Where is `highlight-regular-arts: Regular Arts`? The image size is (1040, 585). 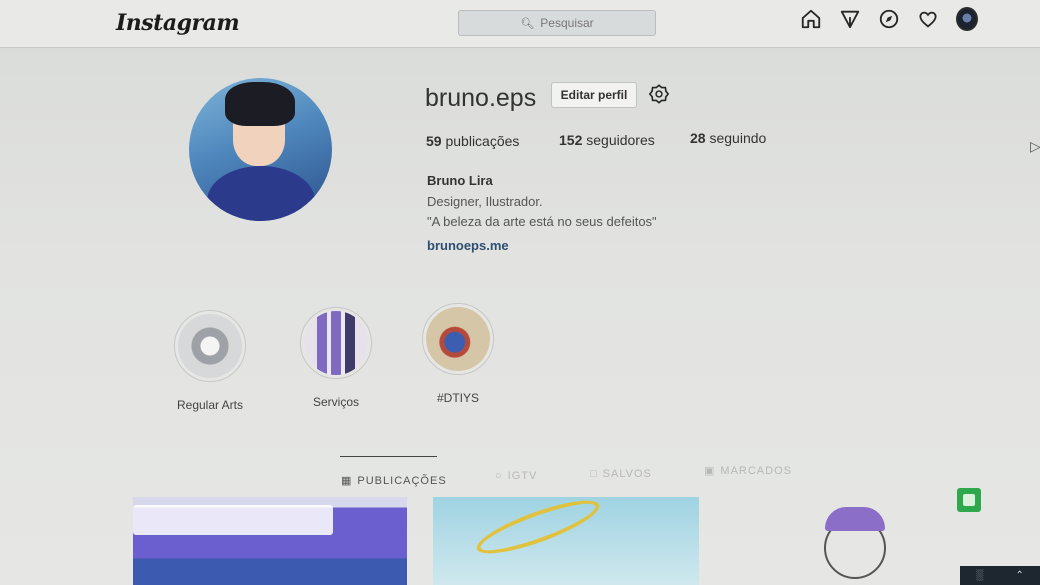 highlight-regular-arts: Regular Arts is located at coordinates (210, 361).